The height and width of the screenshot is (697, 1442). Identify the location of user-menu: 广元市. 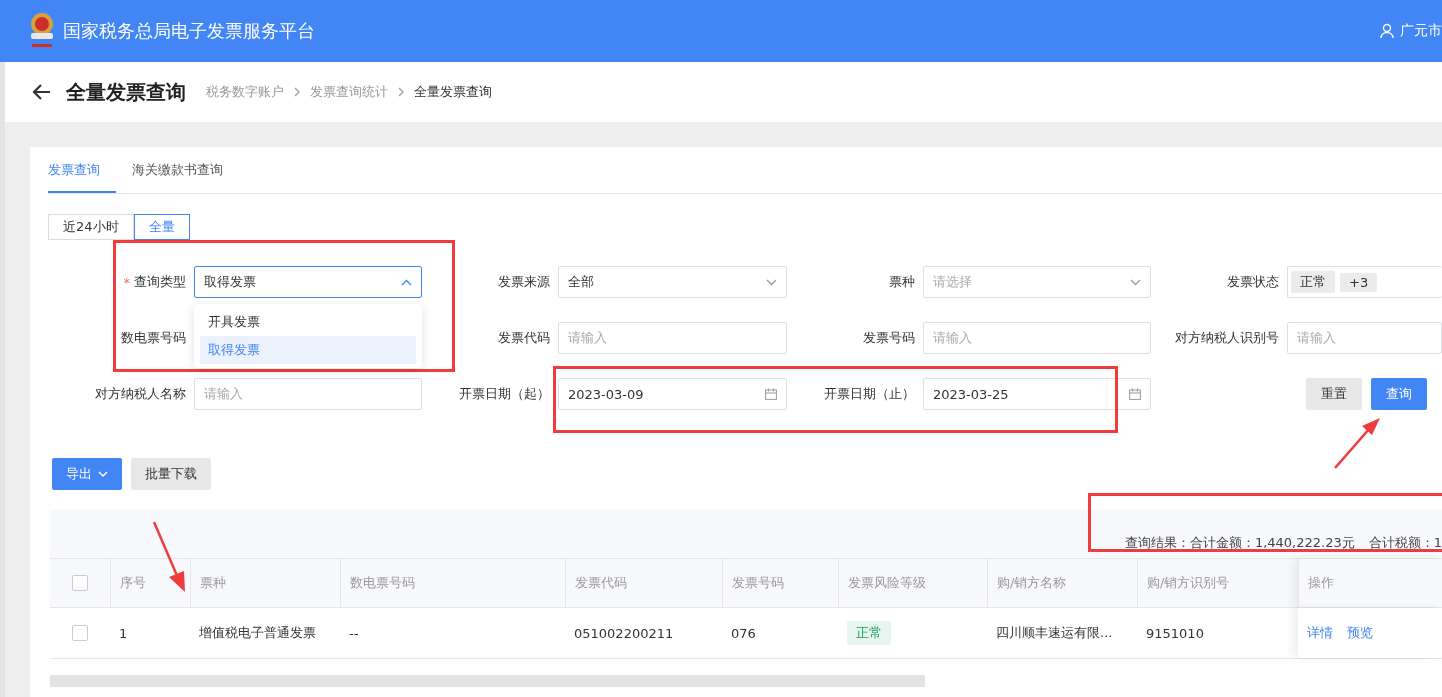
(1411, 31).